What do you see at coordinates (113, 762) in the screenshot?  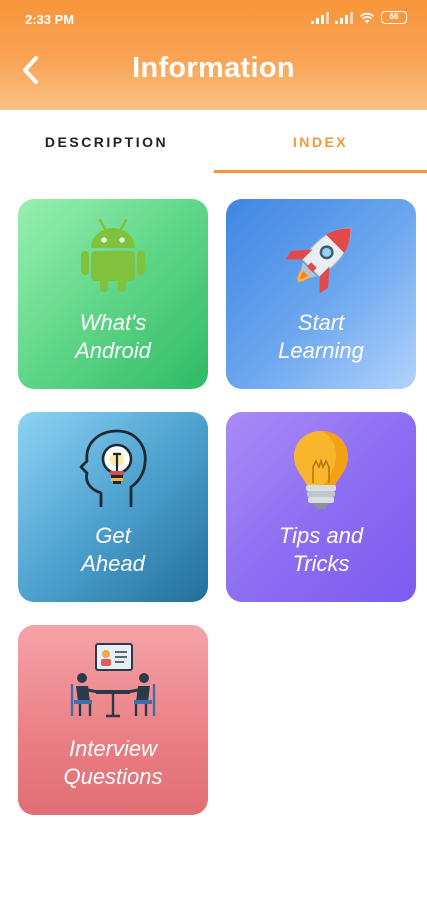 I see `card-label: Interview Questions` at bounding box center [113, 762].